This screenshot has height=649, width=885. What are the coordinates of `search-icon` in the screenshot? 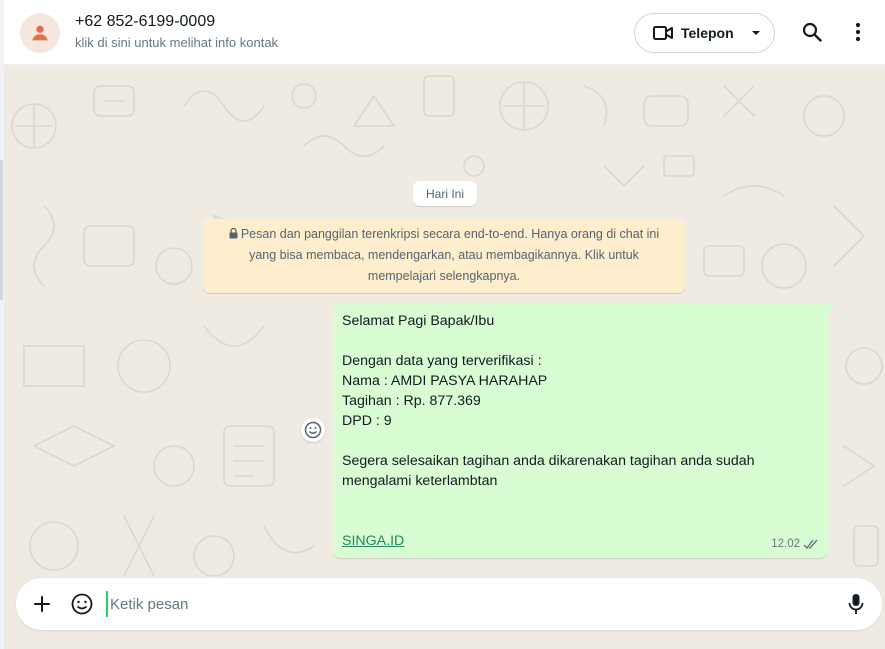 It's located at (812, 32).